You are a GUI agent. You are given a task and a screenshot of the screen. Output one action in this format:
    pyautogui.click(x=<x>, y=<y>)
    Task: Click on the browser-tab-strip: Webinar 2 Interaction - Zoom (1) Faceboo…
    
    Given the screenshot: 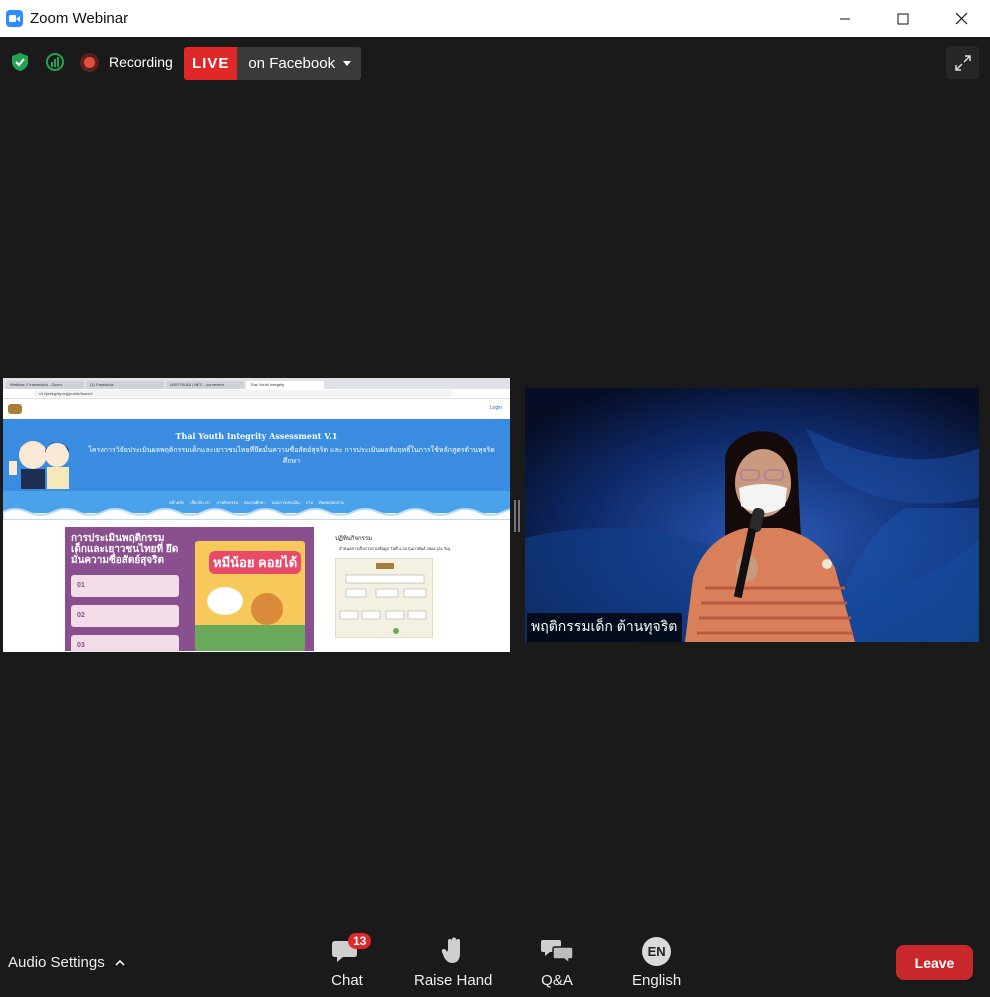 What is the action you would take?
    pyautogui.click(x=256, y=383)
    